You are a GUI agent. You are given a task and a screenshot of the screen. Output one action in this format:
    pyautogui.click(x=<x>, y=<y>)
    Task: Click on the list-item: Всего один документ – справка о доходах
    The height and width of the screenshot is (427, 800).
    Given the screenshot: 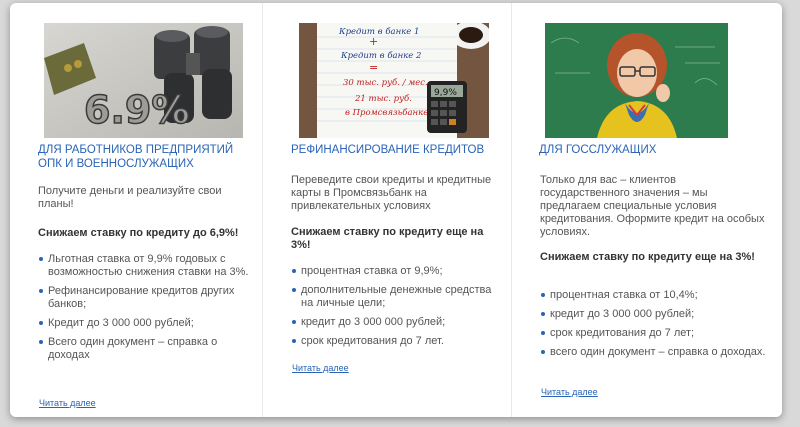 What is the action you would take?
    pyautogui.click(x=146, y=349)
    